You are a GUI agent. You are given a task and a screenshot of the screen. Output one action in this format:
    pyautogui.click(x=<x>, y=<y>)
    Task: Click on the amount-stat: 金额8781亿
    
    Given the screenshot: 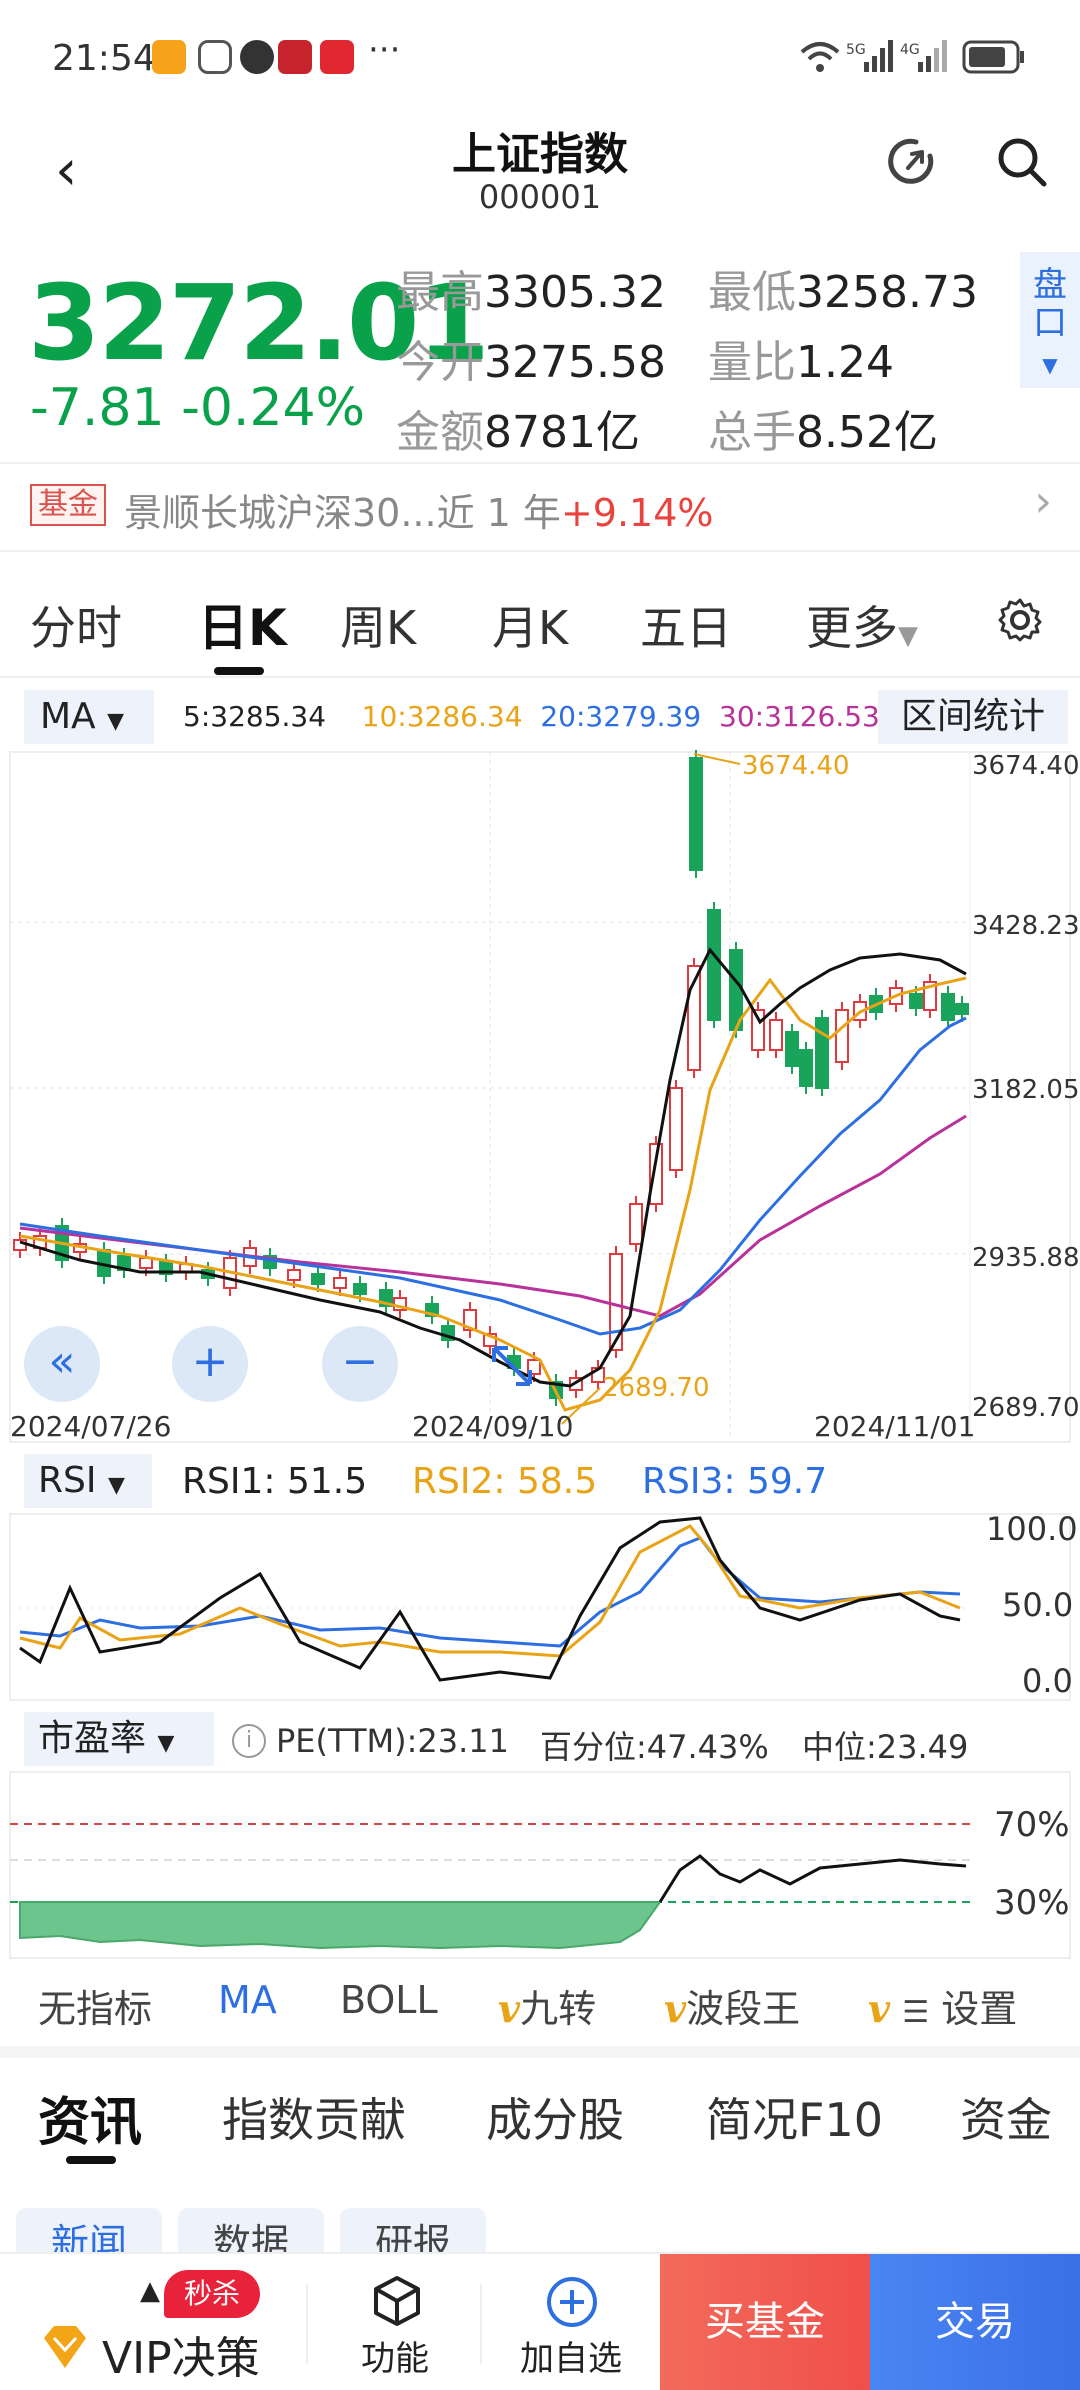 What is the action you would take?
    pyautogui.click(x=518, y=428)
    